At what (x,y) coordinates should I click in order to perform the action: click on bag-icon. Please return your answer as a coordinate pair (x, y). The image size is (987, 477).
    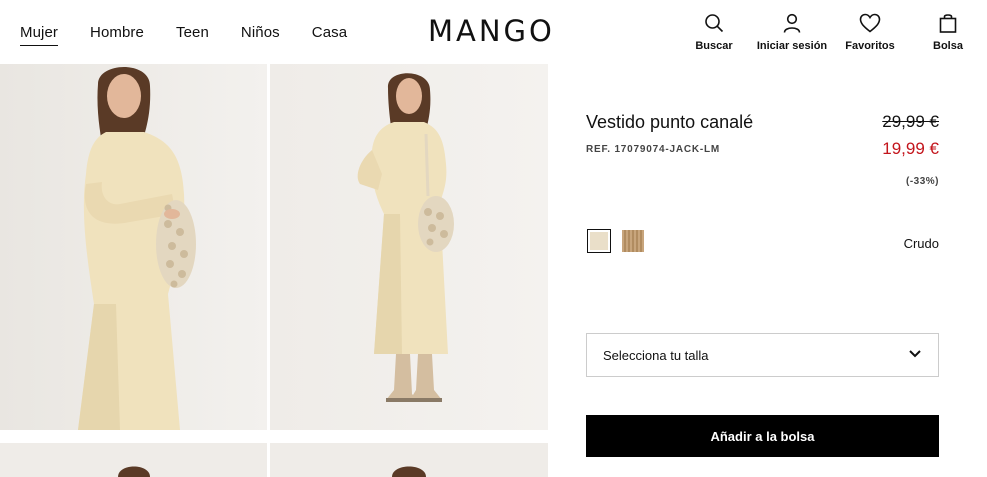
    Looking at the image, I should click on (948, 23).